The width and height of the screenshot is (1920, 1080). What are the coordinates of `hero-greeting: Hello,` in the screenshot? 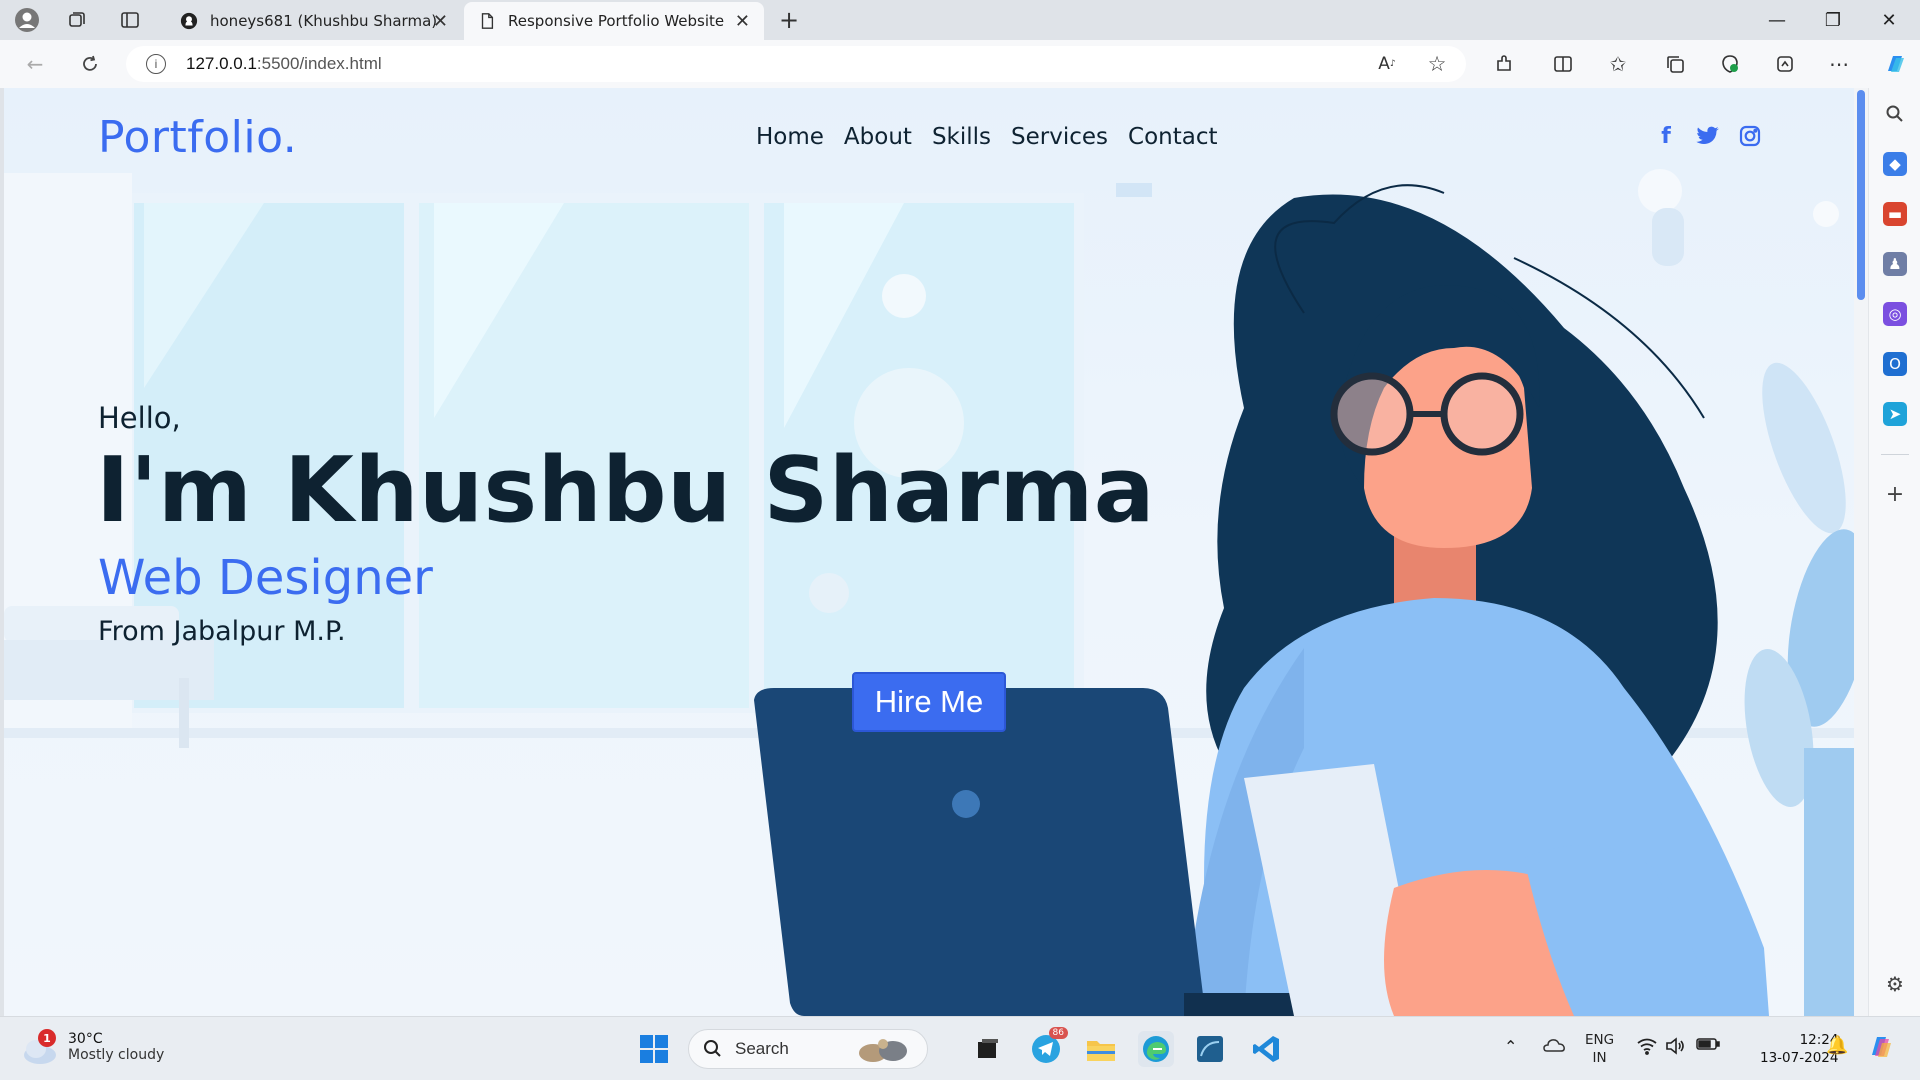 It's located at (139, 418).